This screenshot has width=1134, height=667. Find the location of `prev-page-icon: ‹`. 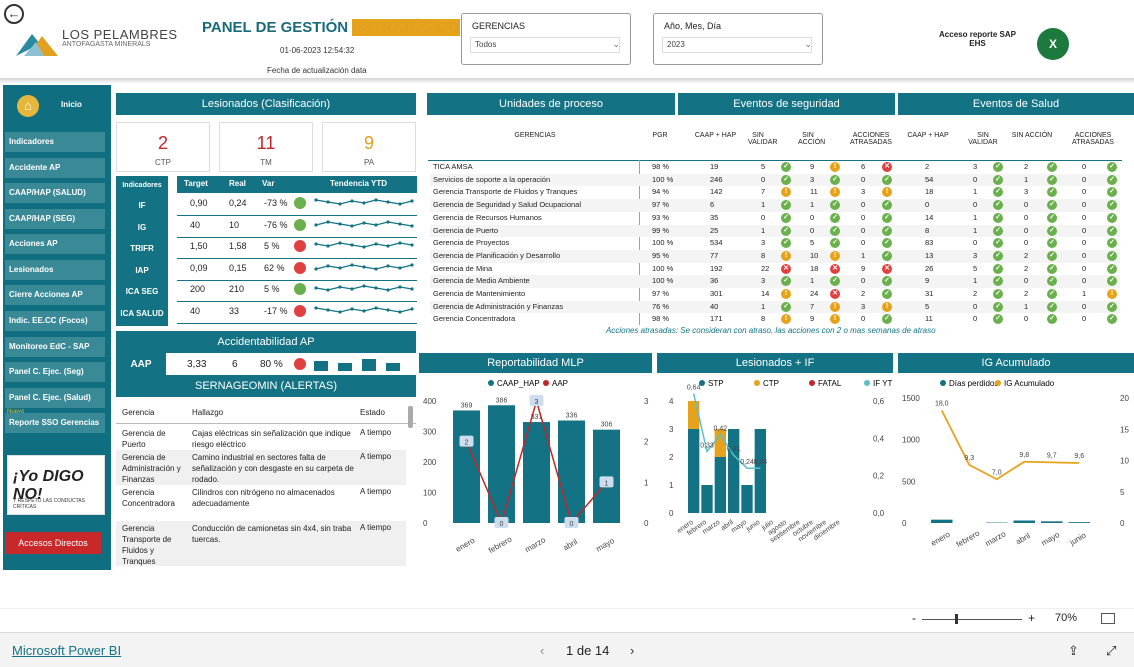

prev-page-icon: ‹ is located at coordinates (542, 650).